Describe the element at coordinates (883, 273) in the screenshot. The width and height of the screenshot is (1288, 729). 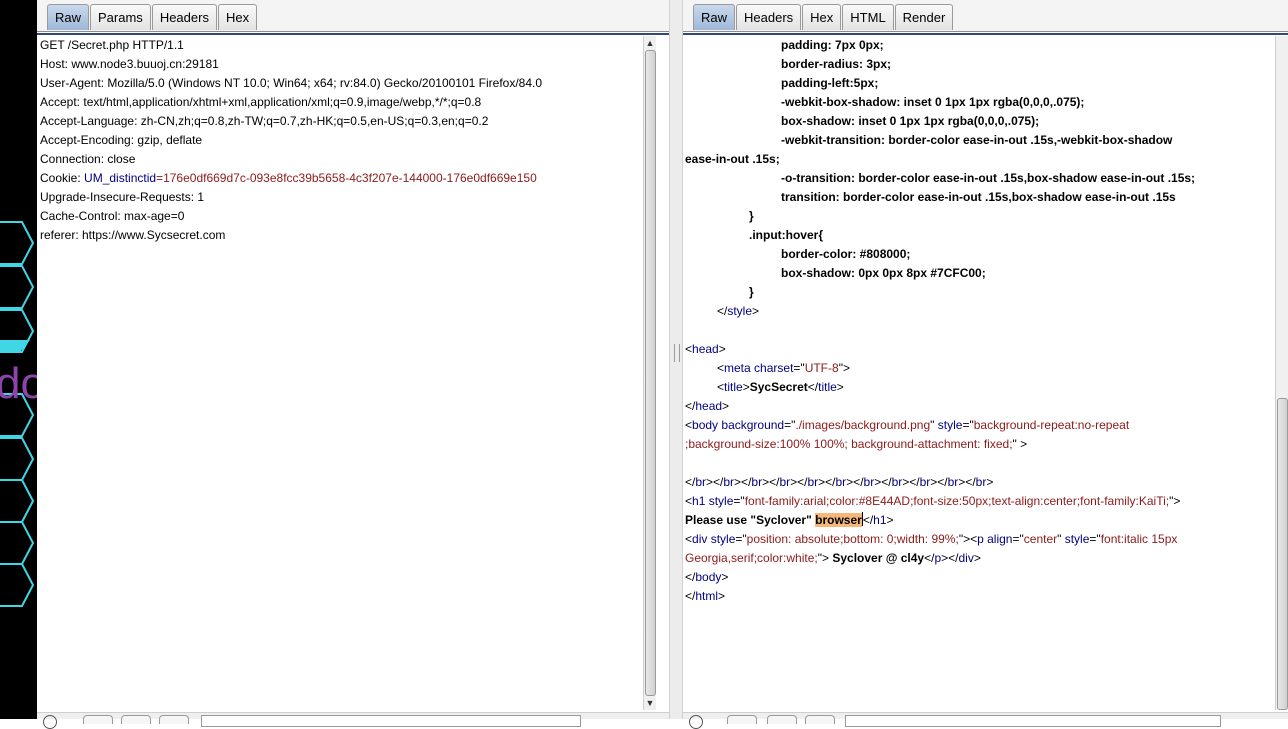
I see `code-token: box-shadow: 0px 0px 8px #7CFC00;` at that location.